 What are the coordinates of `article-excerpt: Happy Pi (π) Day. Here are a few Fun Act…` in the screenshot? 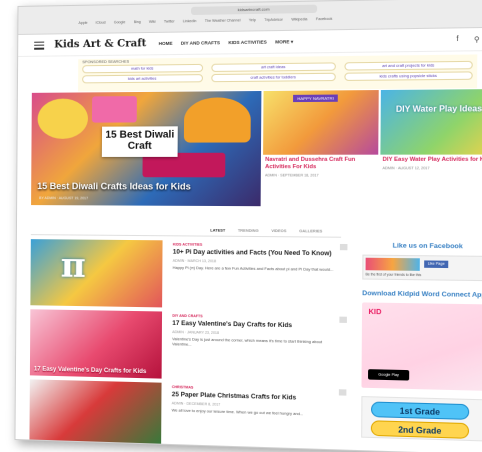 It's located at (253, 268).